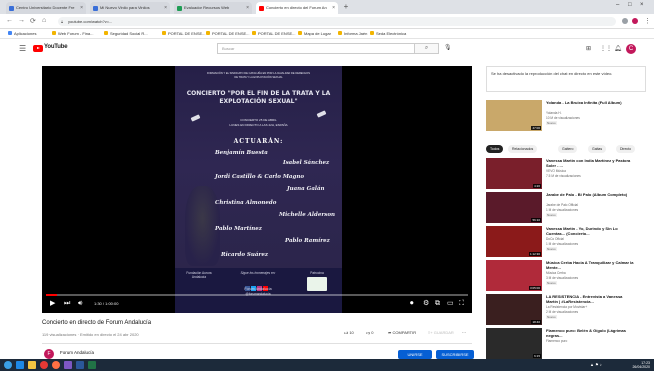  I want to click on like-button: 👍︎ 10, so click(349, 333).